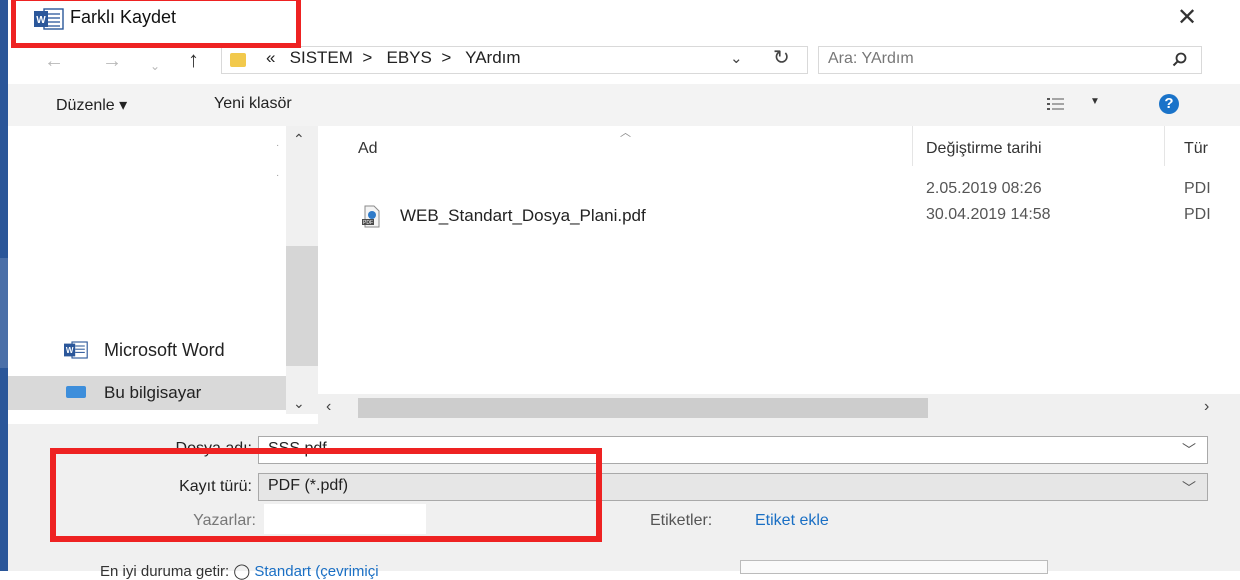 Image resolution: width=1240 pixels, height=580 pixels. Describe the element at coordinates (4, 285) in the screenshot. I see `window-left-edge` at that location.